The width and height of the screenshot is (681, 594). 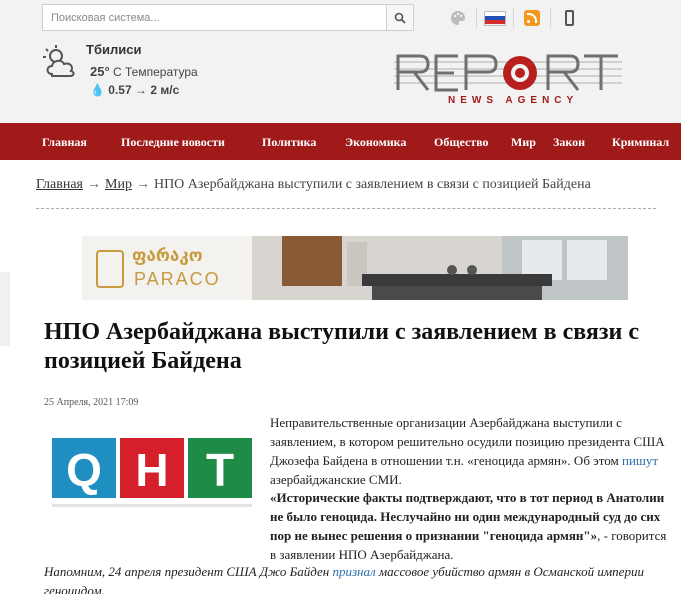 What do you see at coordinates (118, 184) in the screenshot?
I see `breadcrumb-section: Мир` at bounding box center [118, 184].